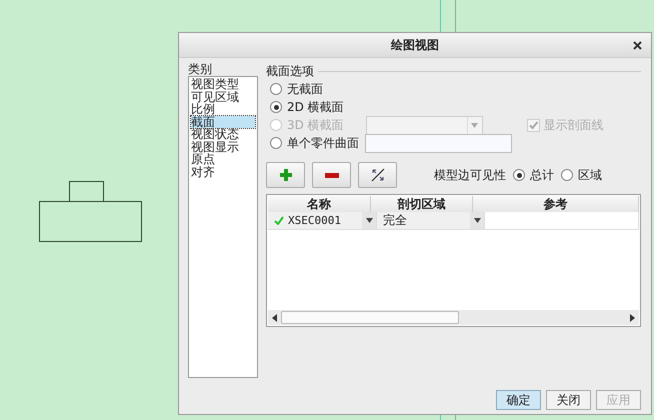 The height and width of the screenshot is (420, 654). What do you see at coordinates (470, 175) in the screenshot?
I see `edge-visibility-label: 模型边可见性` at bounding box center [470, 175].